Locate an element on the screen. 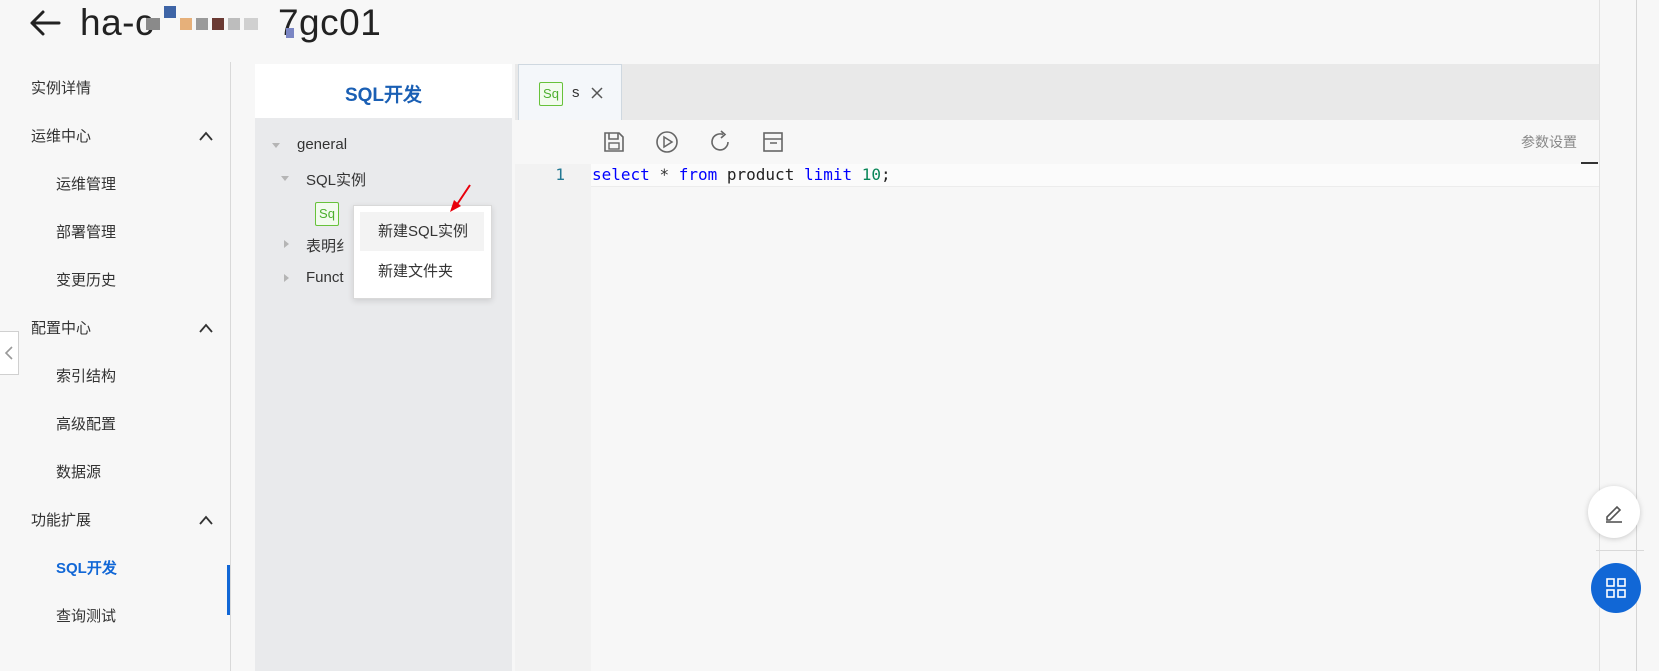  tab-label: s is located at coordinates (576, 92).